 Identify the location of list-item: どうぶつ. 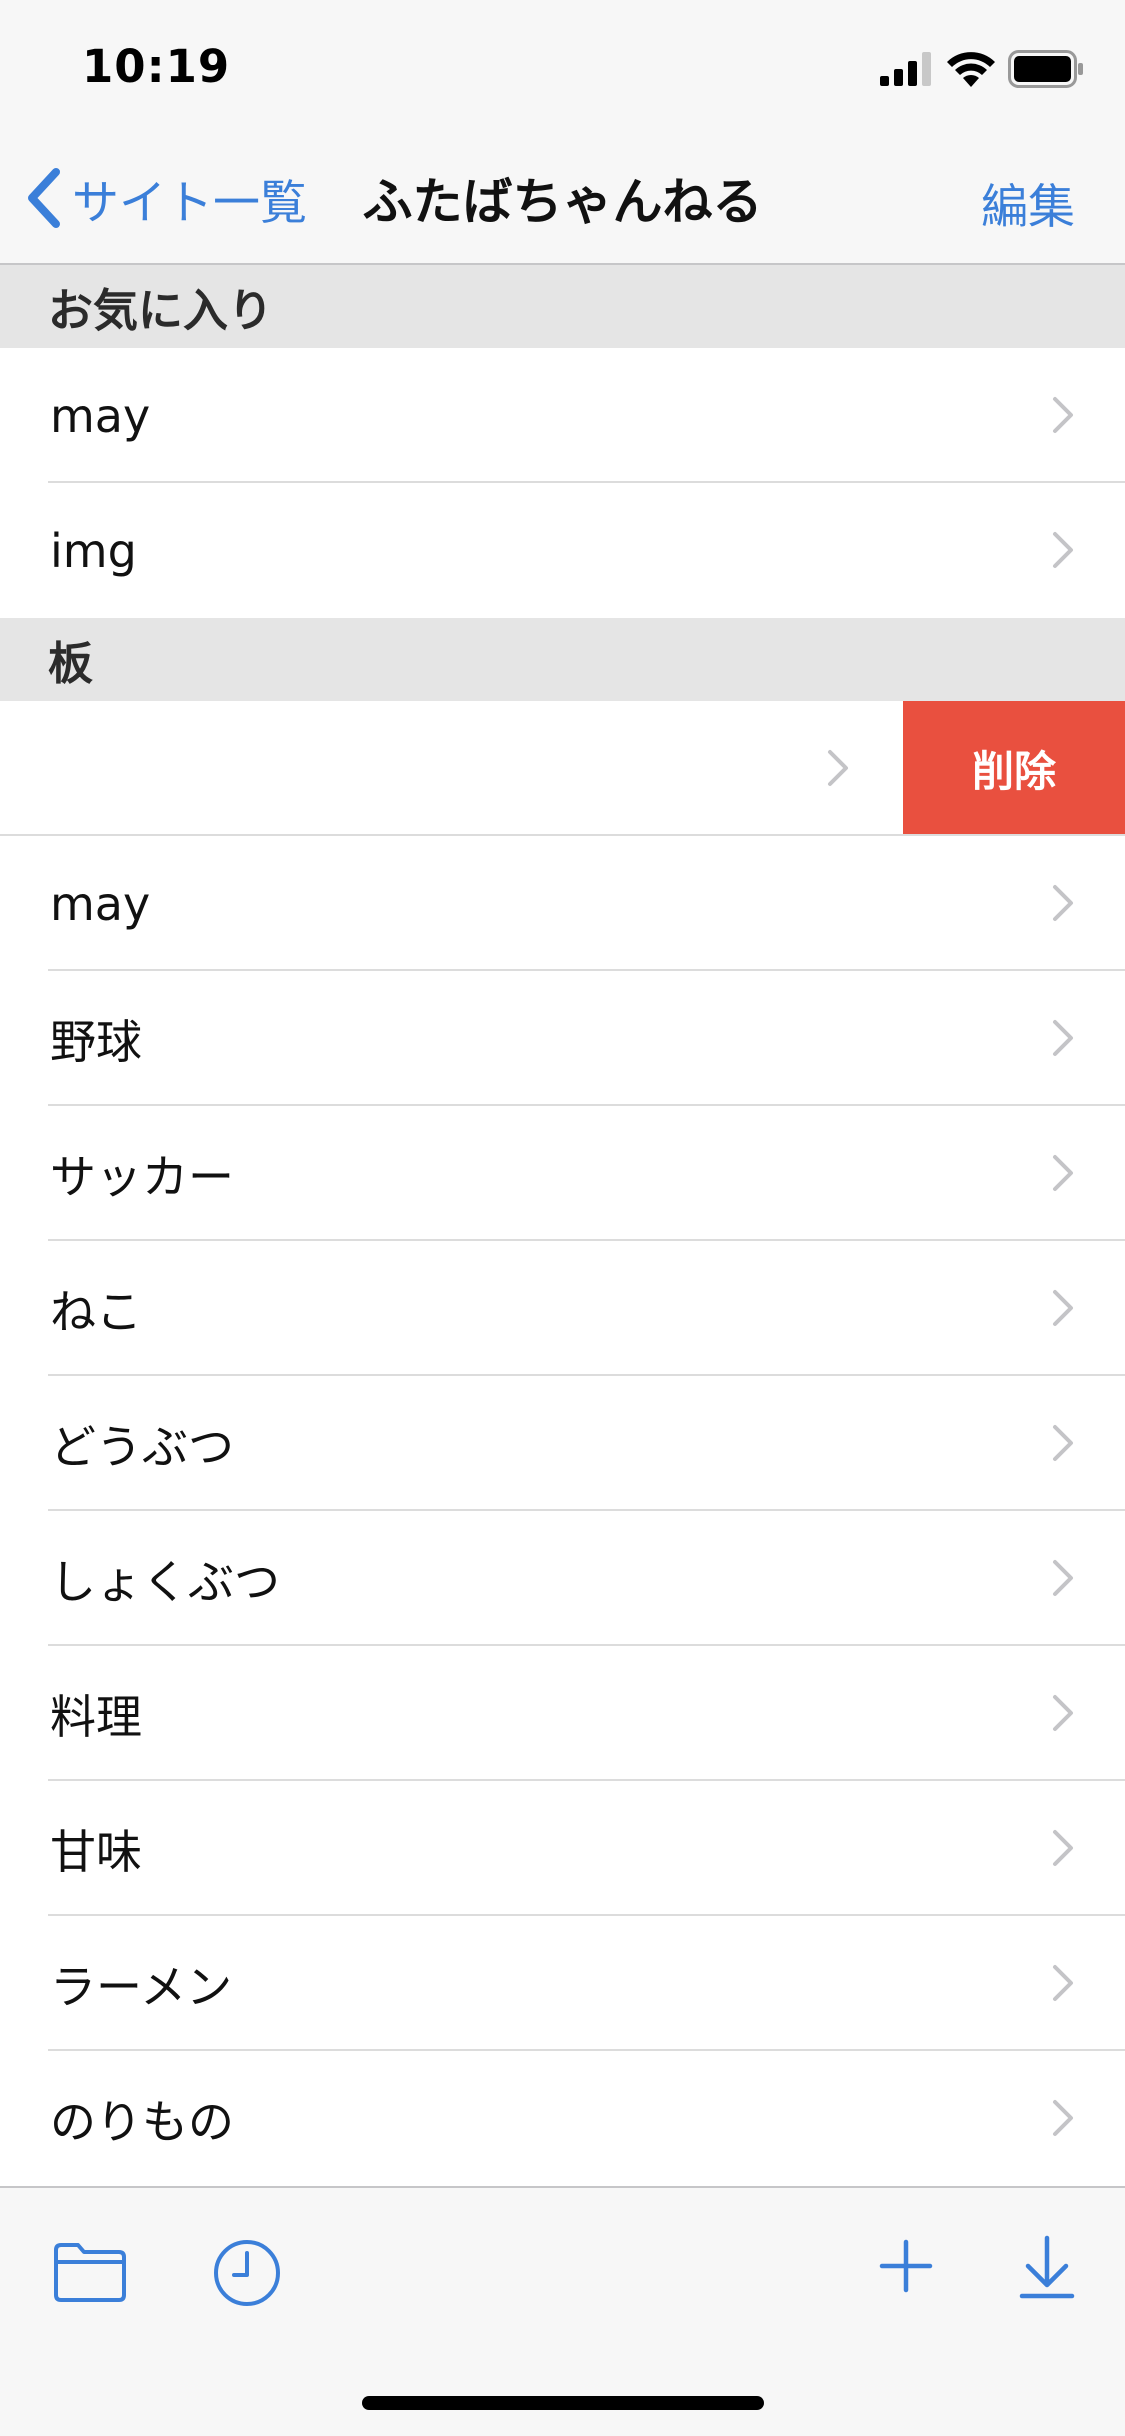
(562, 1443).